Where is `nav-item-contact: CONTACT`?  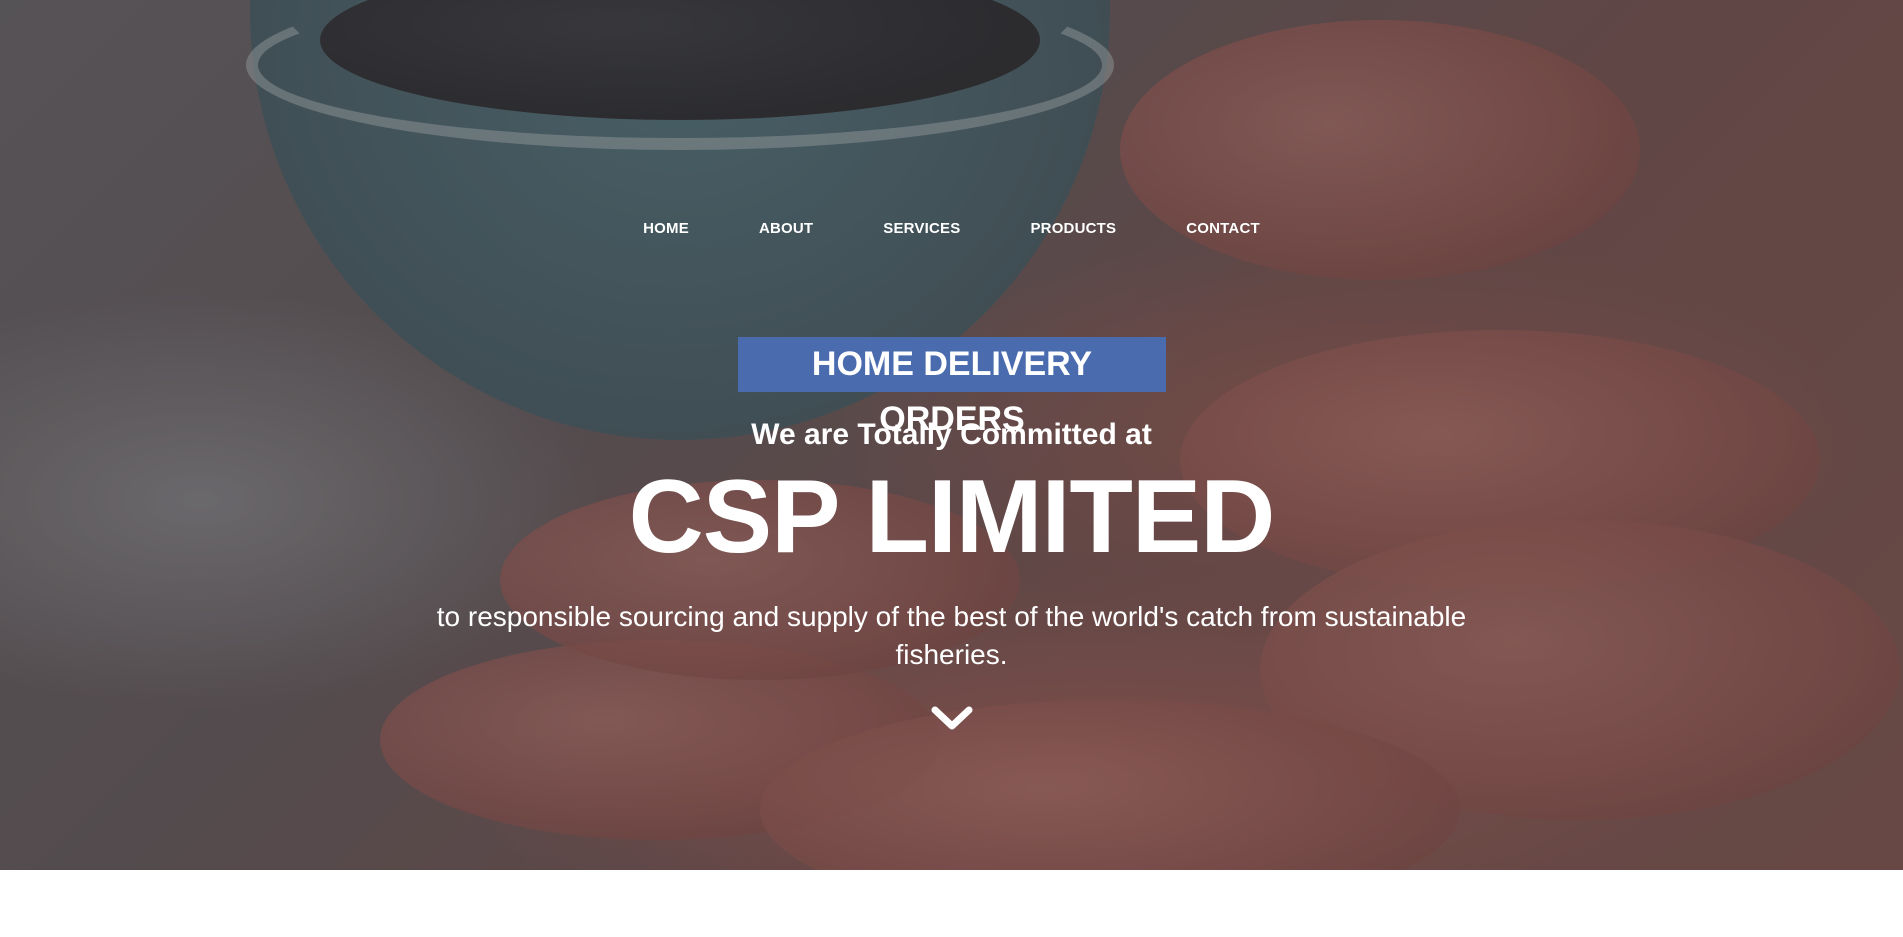
nav-item-contact: CONTACT is located at coordinates (1223, 228).